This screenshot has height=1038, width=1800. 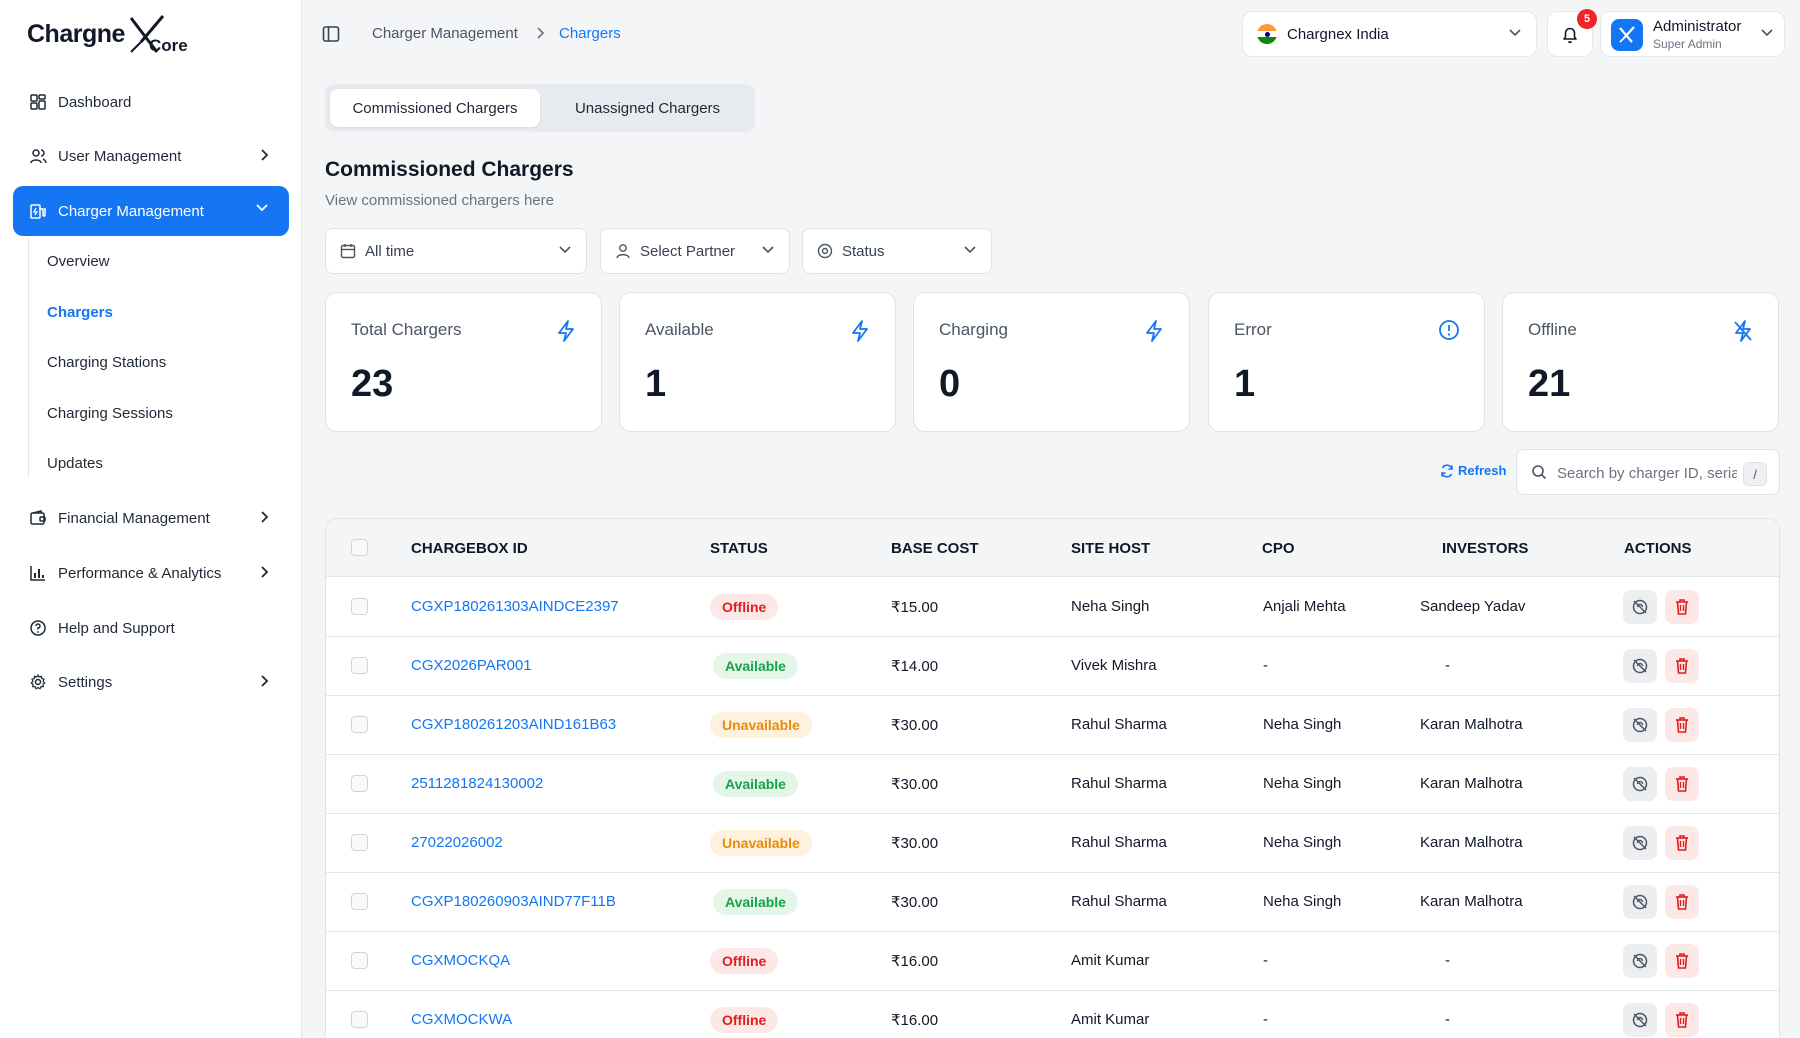 I want to click on search-box: /, so click(x=1648, y=472).